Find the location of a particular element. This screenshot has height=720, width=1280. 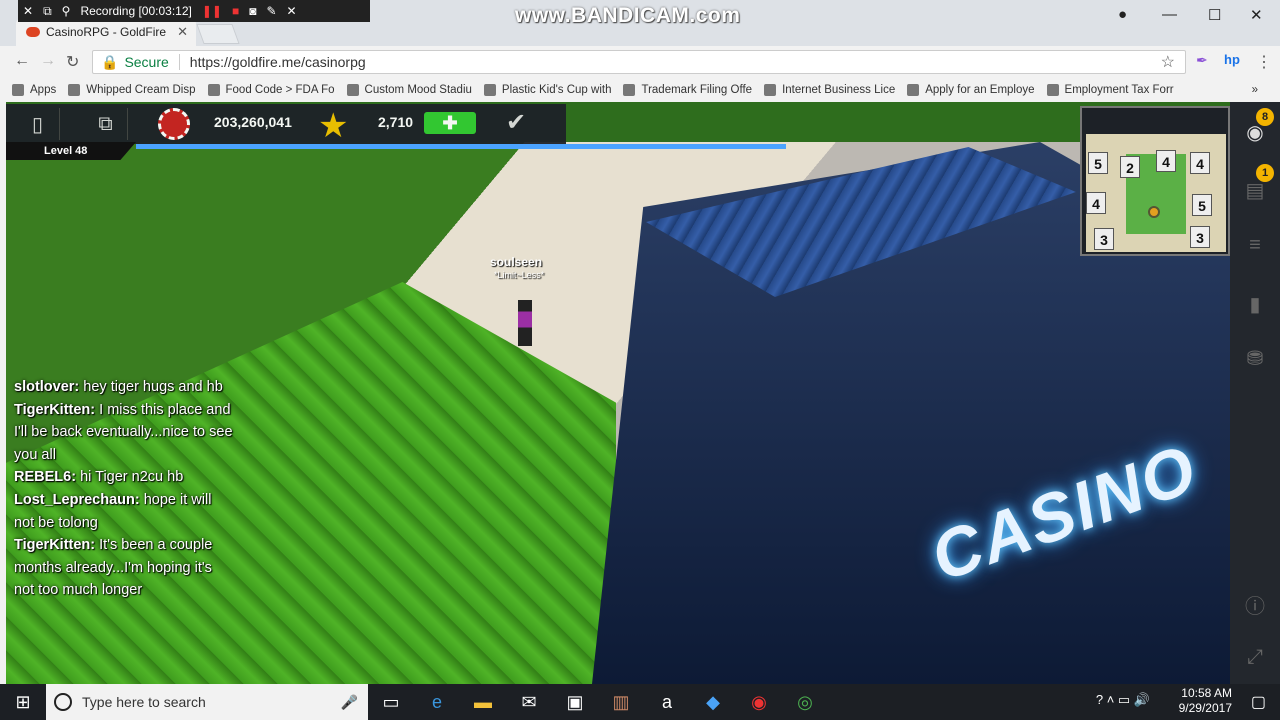

buy-stars-button: ✚ is located at coordinates (450, 123).